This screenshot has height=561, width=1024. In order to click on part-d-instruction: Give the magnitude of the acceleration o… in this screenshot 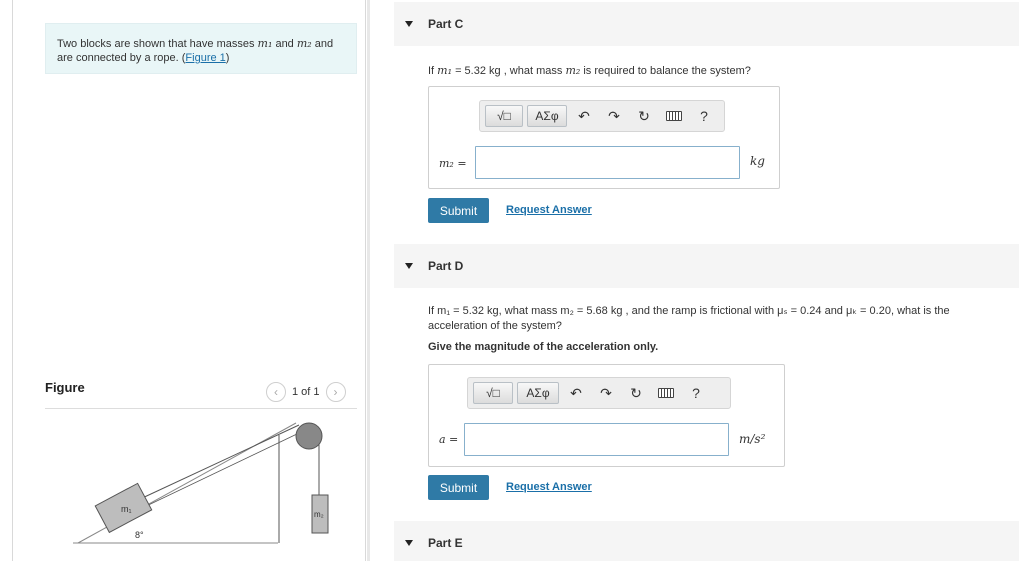, I will do `click(543, 347)`.